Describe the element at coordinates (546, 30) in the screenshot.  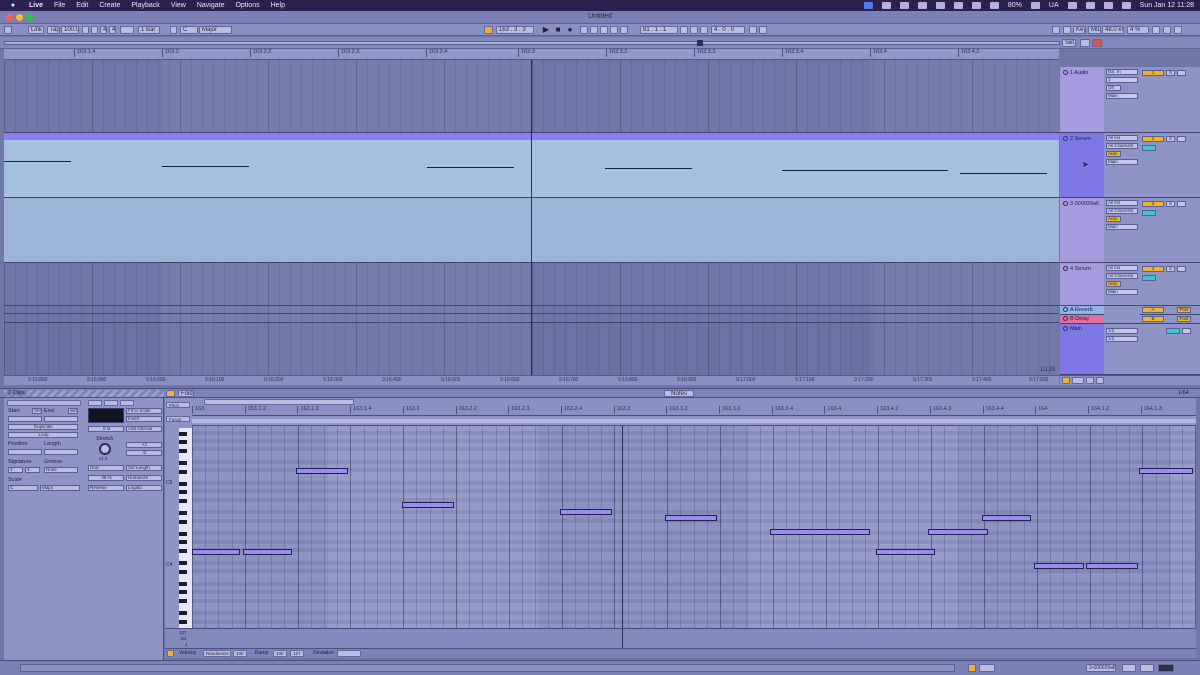
I see `play-icon: ▶` at that location.